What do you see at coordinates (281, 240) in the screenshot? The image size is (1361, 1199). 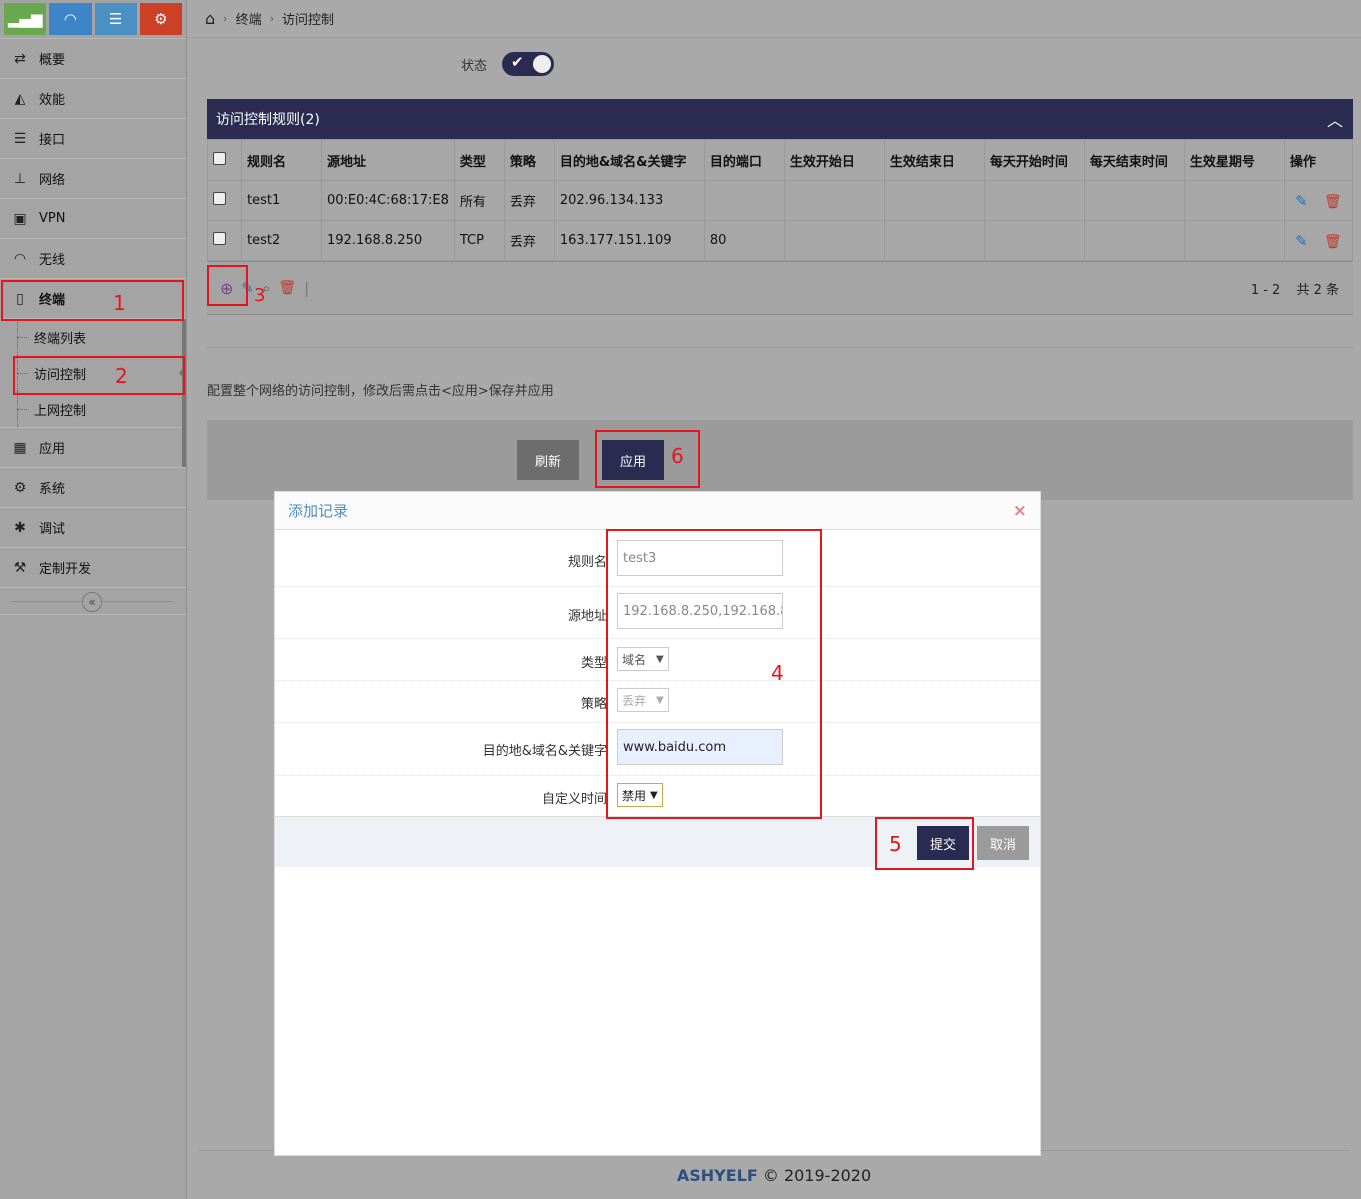 I see `cell-name: test2` at bounding box center [281, 240].